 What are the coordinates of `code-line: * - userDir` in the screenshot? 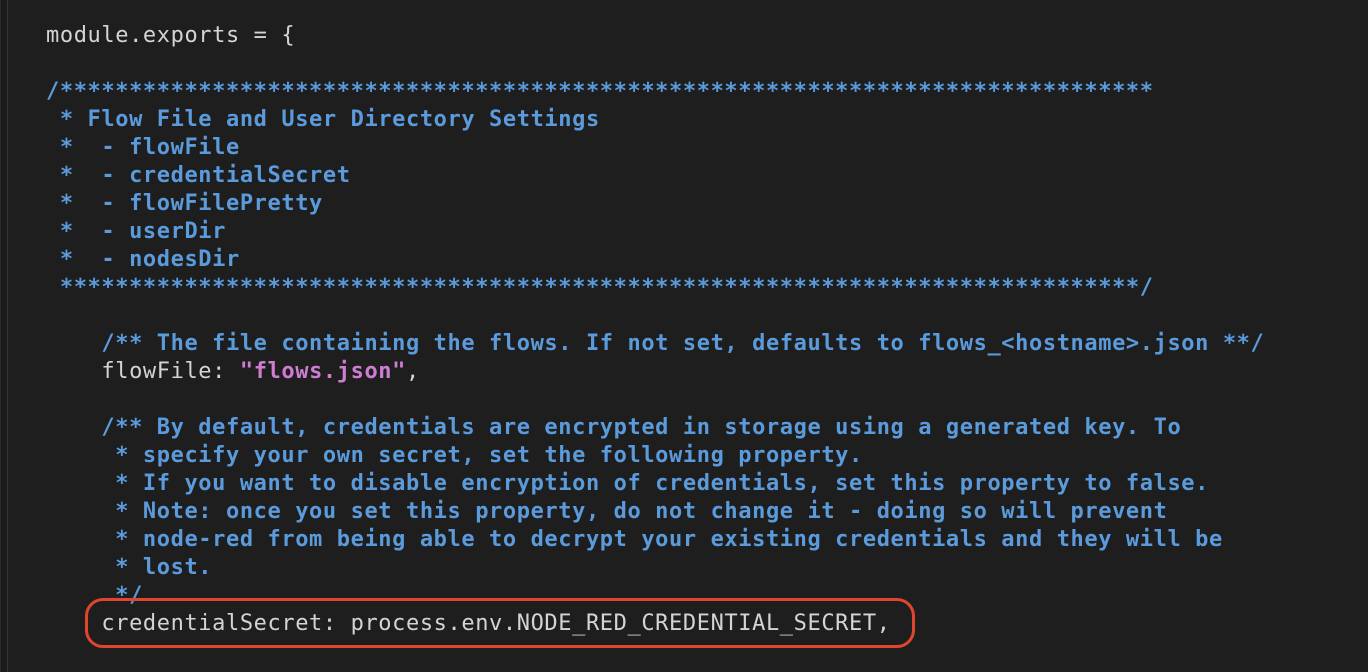 It's located at (655, 232).